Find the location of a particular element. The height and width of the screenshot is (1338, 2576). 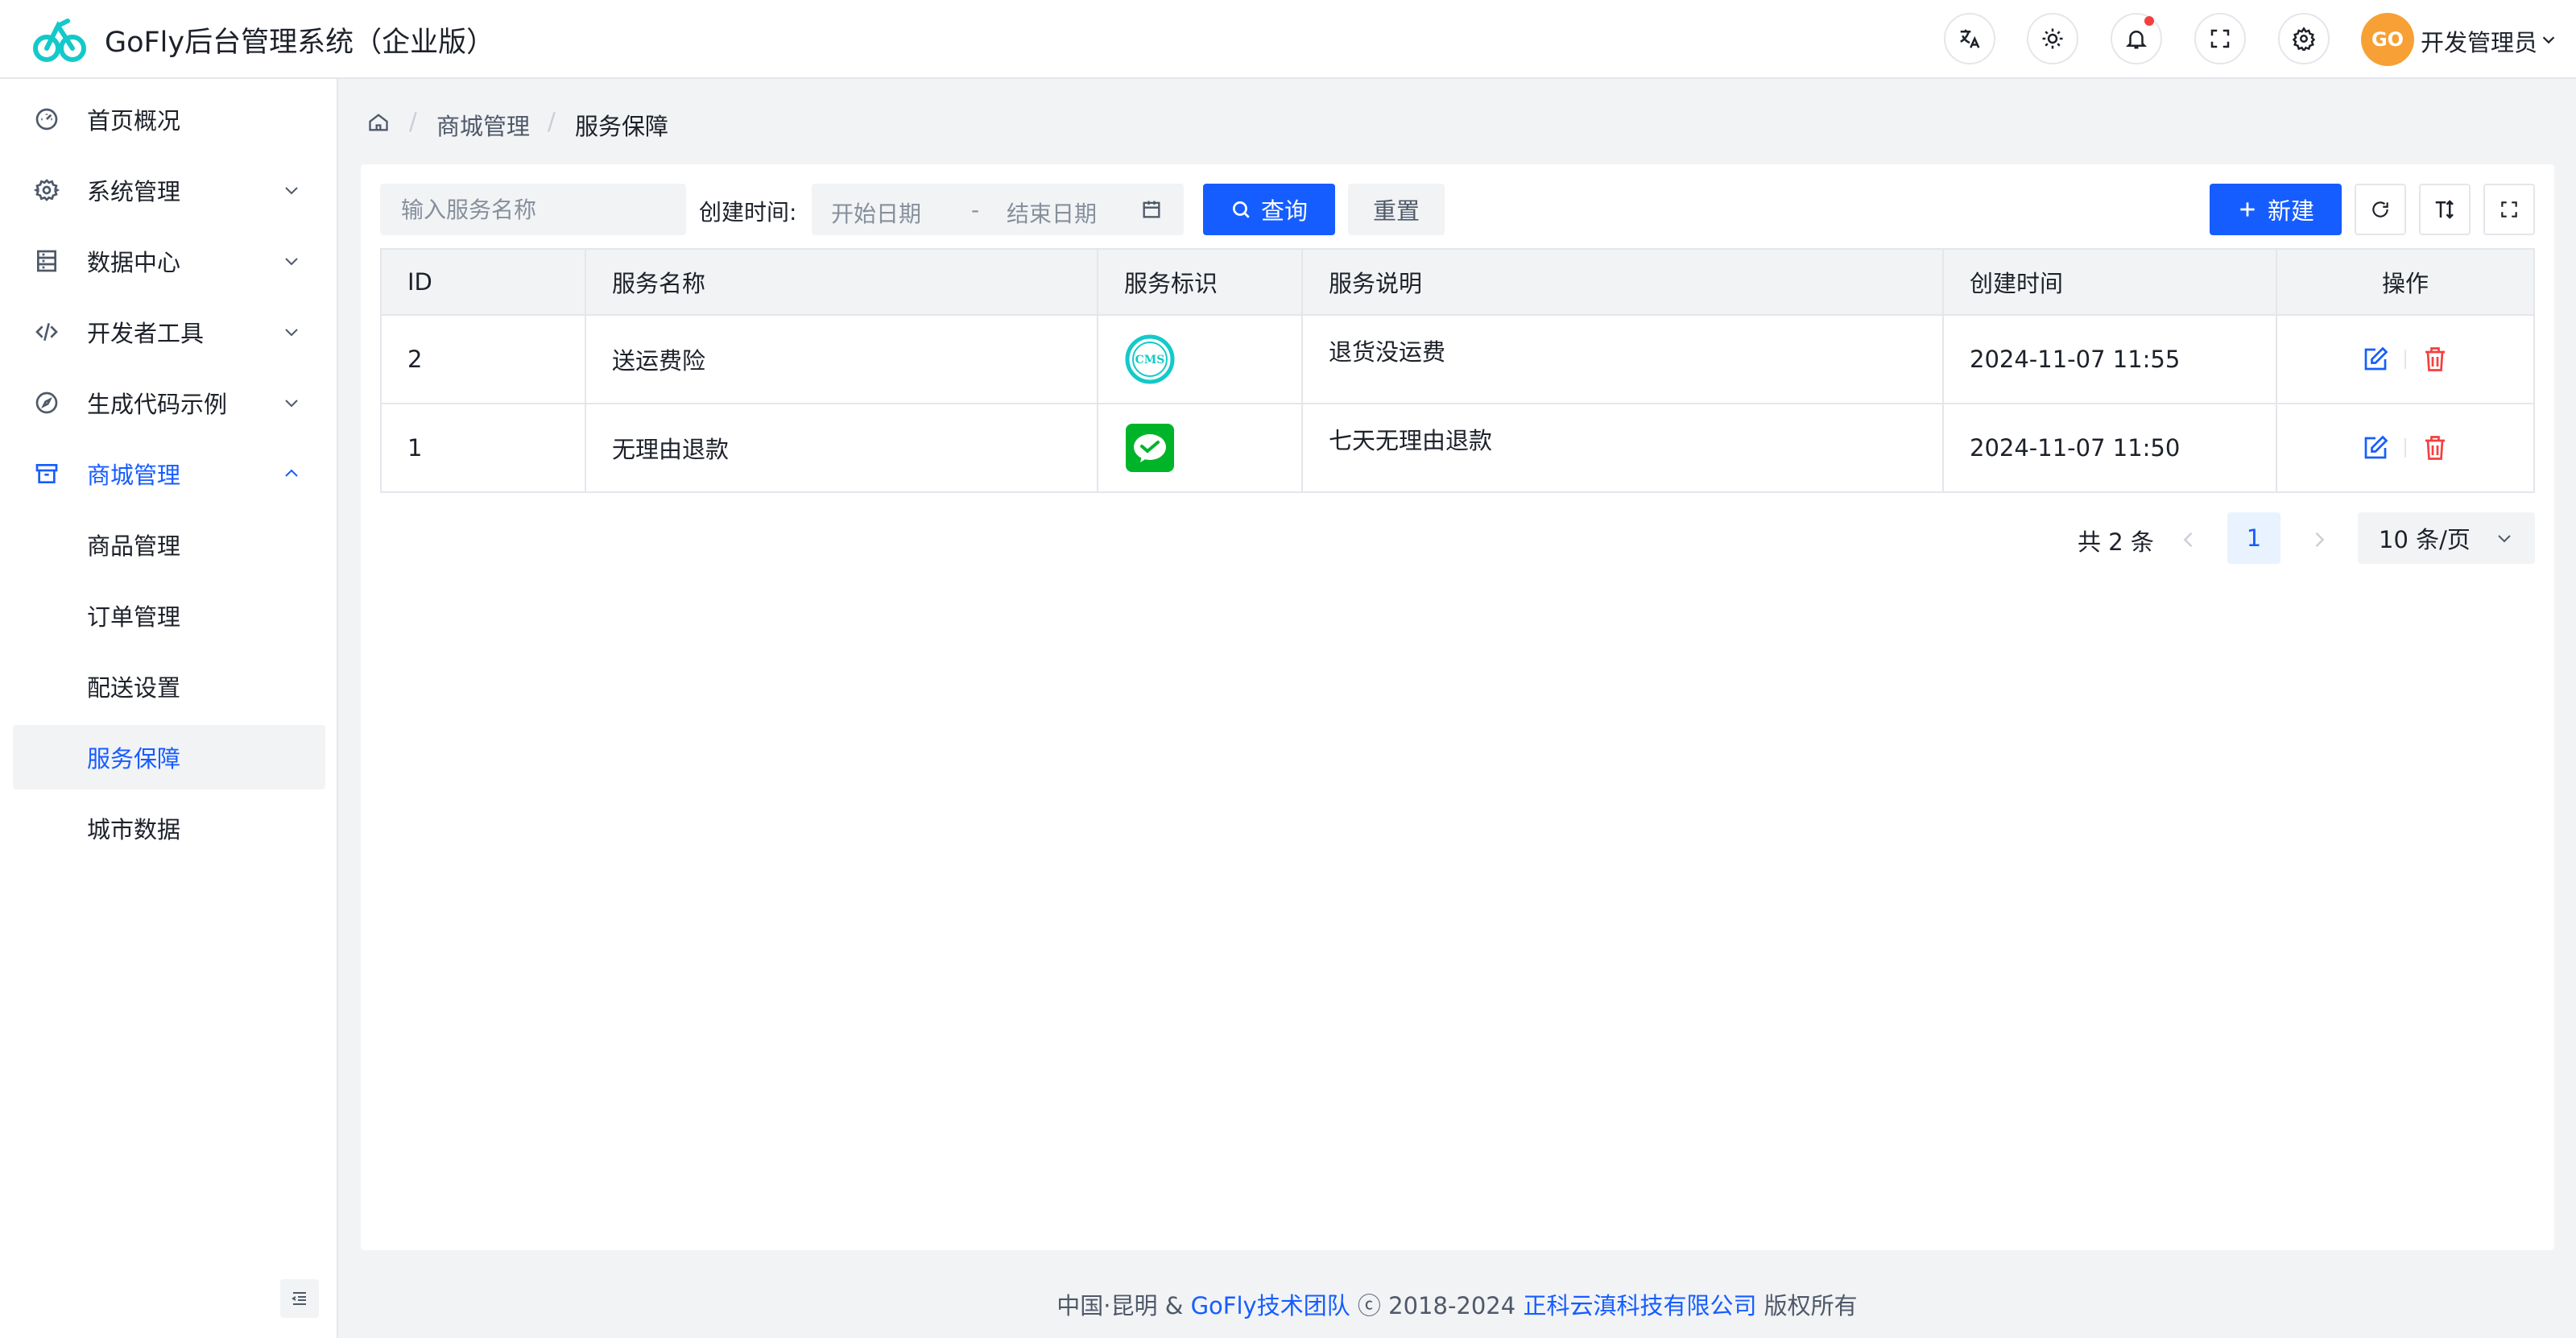

sidebar-item-label: 数据中心 is located at coordinates (134, 262).